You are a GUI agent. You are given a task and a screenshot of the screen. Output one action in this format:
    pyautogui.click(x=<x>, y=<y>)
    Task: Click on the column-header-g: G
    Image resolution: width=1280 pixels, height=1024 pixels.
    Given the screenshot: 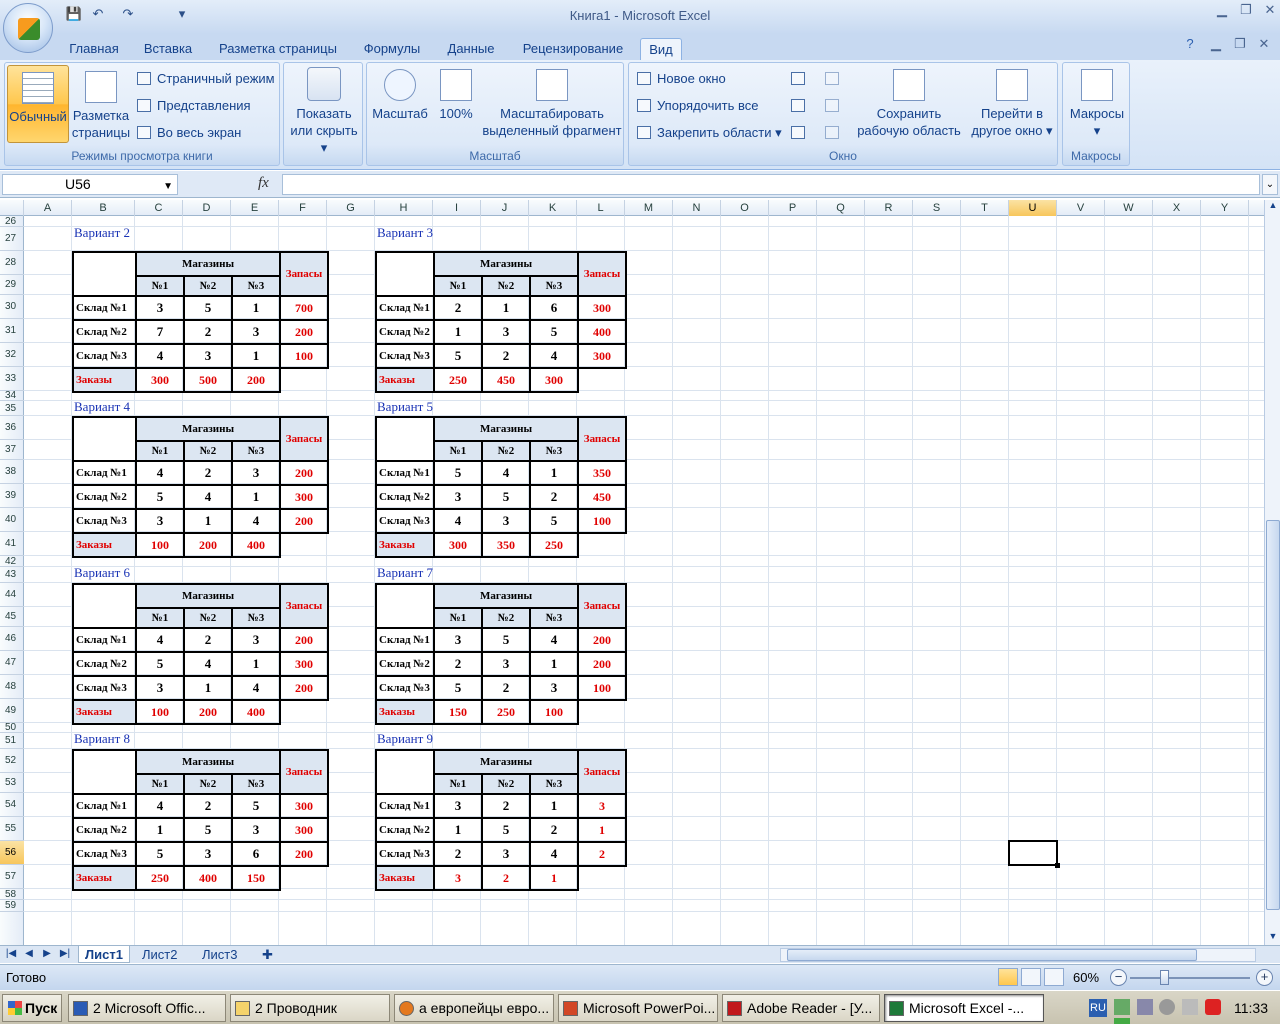 What is the action you would take?
    pyautogui.click(x=351, y=208)
    